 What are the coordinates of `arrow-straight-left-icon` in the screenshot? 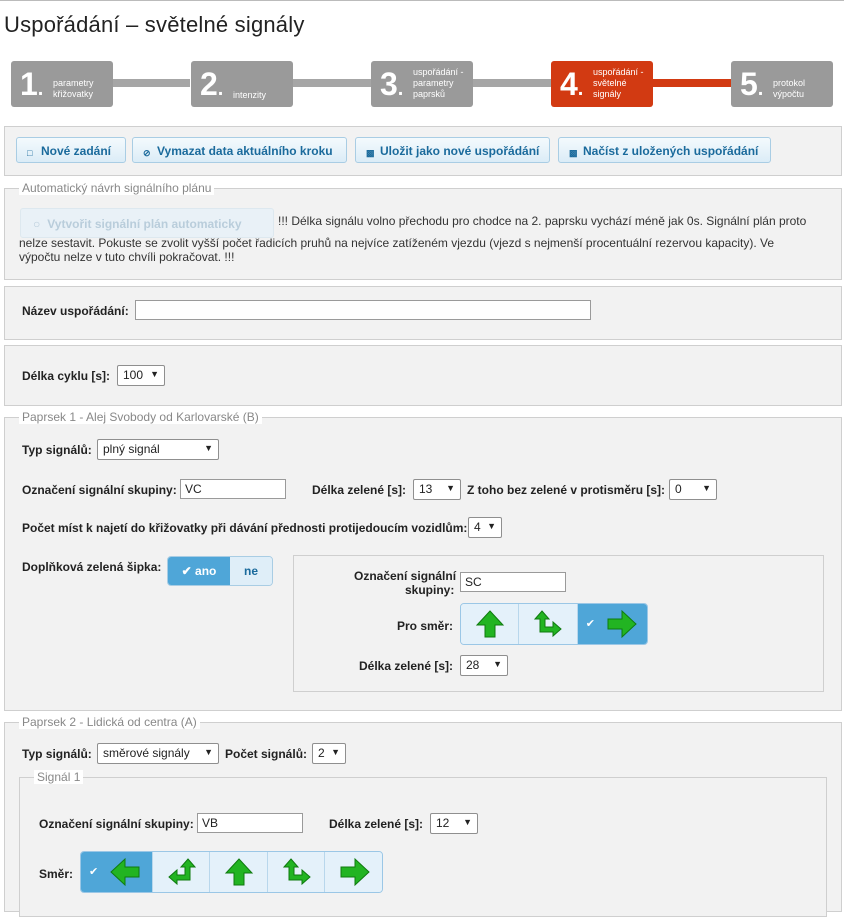 It's located at (182, 872).